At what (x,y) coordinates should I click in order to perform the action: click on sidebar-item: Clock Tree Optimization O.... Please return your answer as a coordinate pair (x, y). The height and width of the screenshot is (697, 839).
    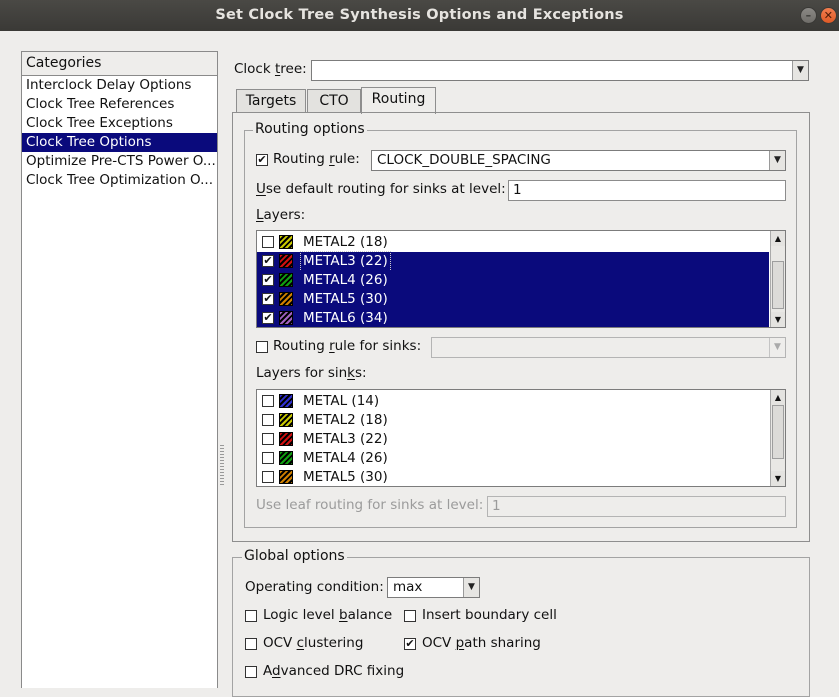
    Looking at the image, I should click on (119, 180).